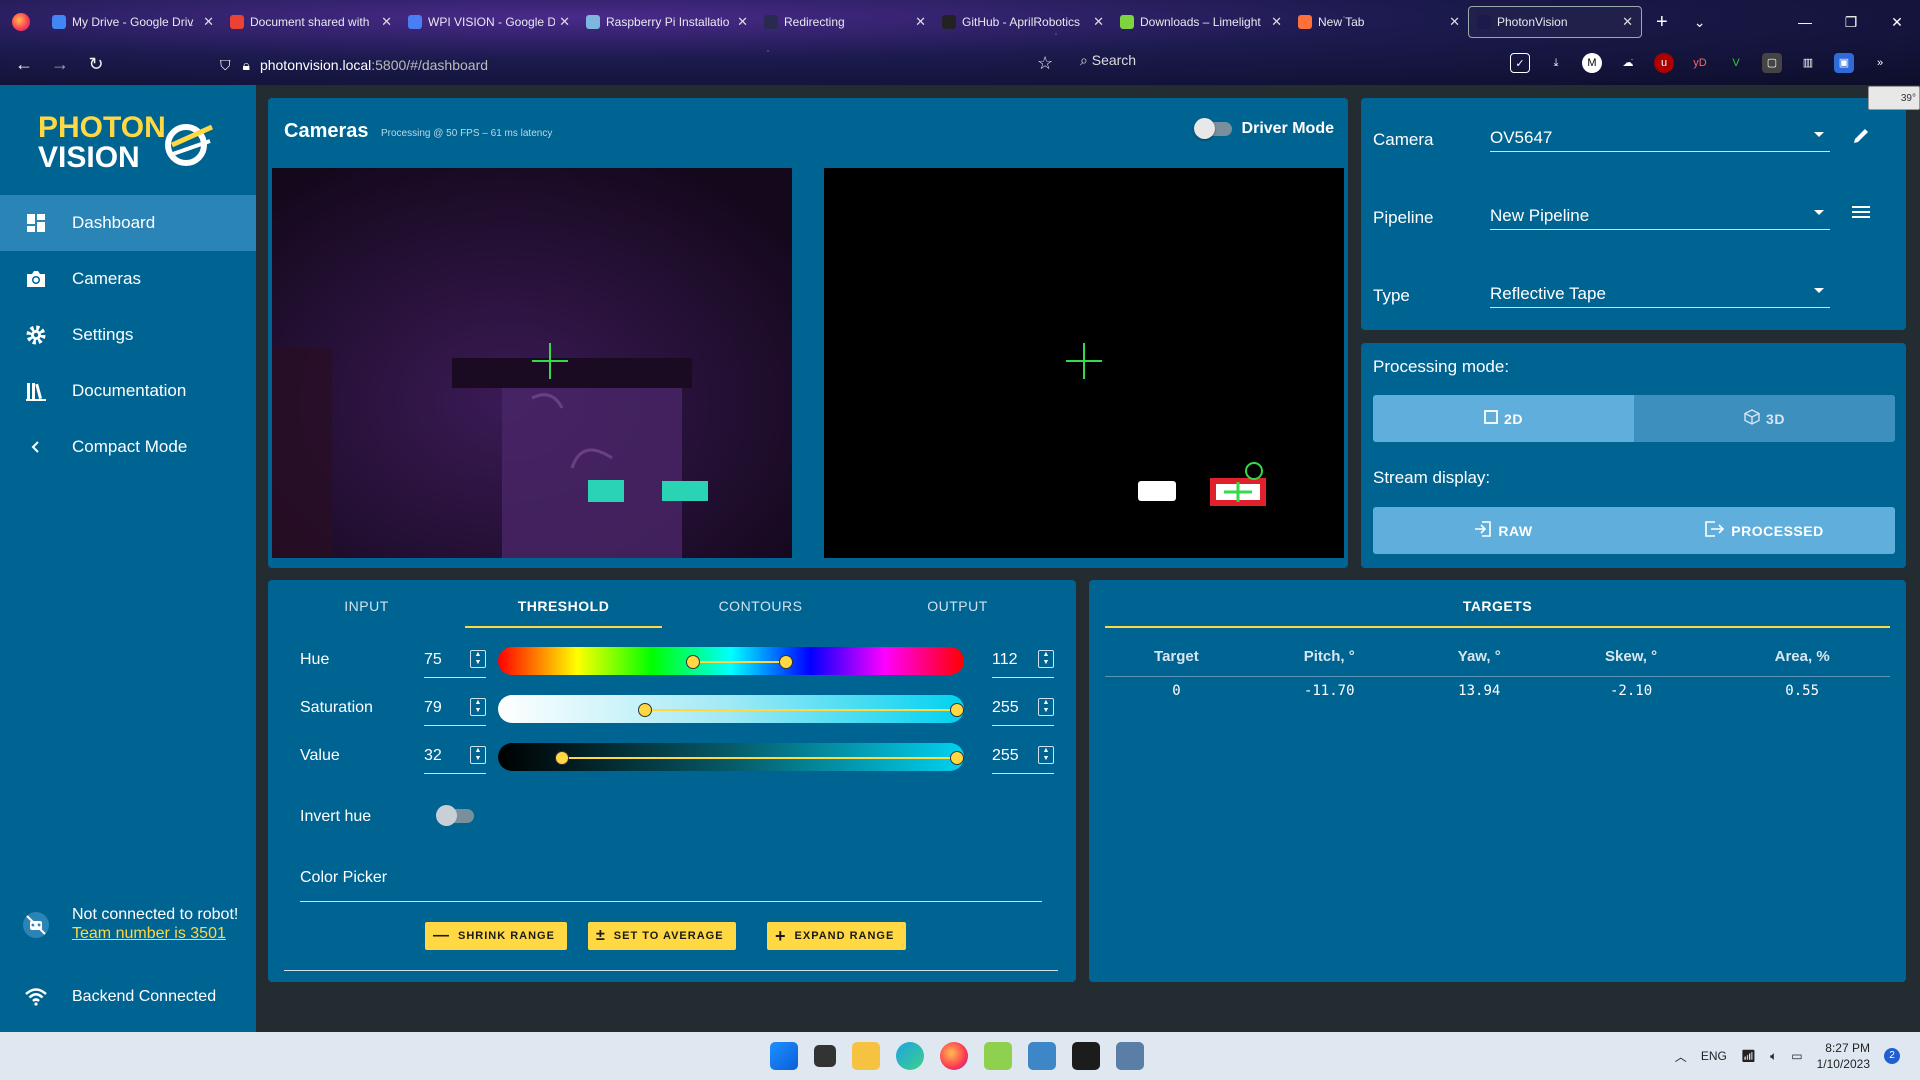 The height and width of the screenshot is (1080, 1920). I want to click on sidebar-item-cameras: Cameras, so click(128, 279).